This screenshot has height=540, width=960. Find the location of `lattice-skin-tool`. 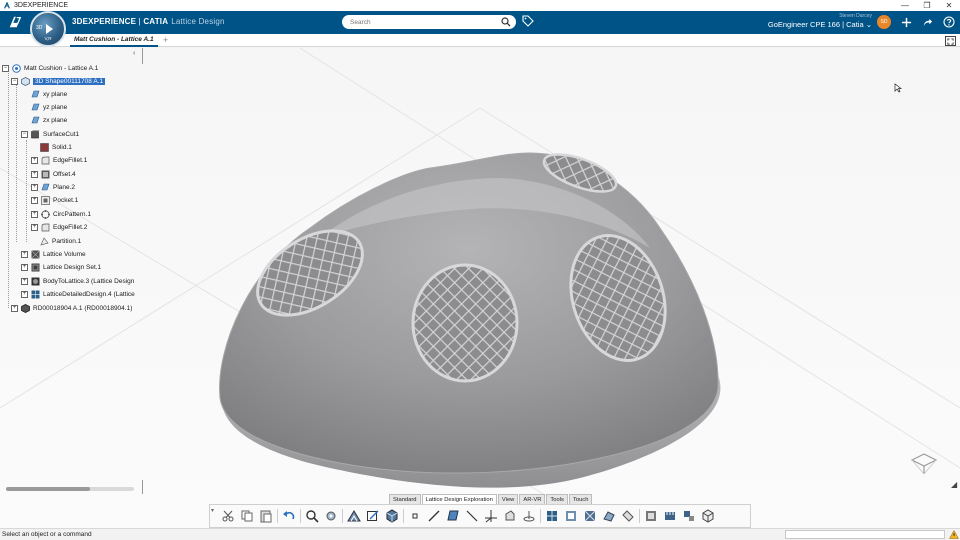

lattice-skin-tool is located at coordinates (609, 516).